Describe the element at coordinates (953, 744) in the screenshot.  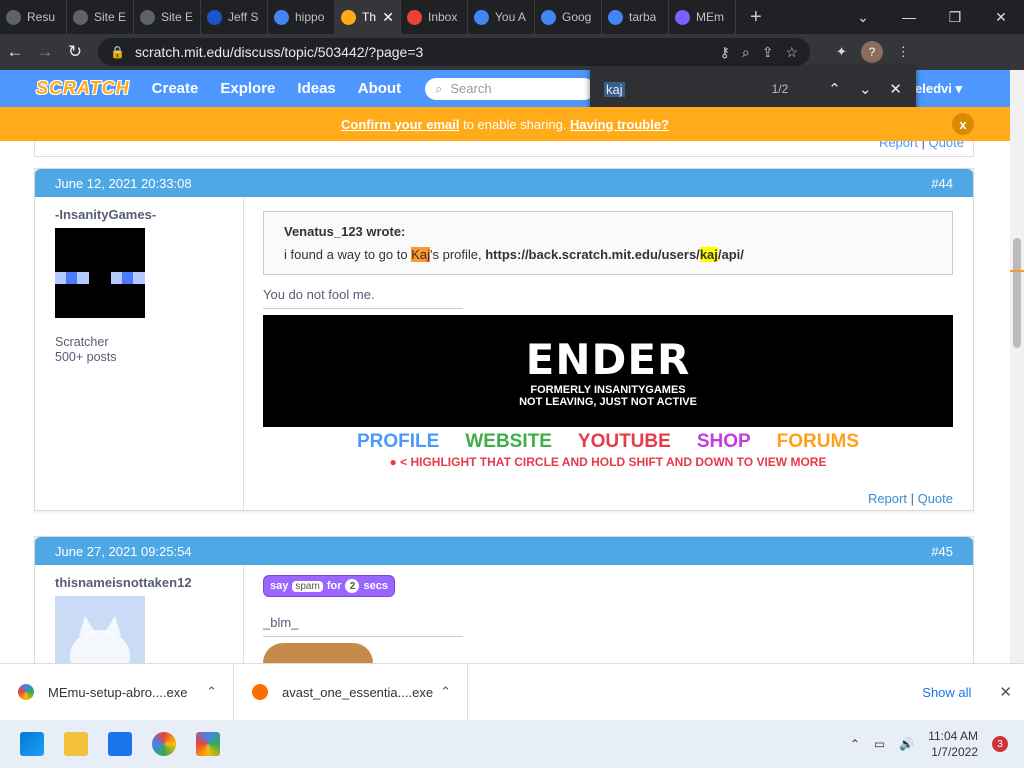
I see `clock: 11:04 AM 1/7/2022` at that location.